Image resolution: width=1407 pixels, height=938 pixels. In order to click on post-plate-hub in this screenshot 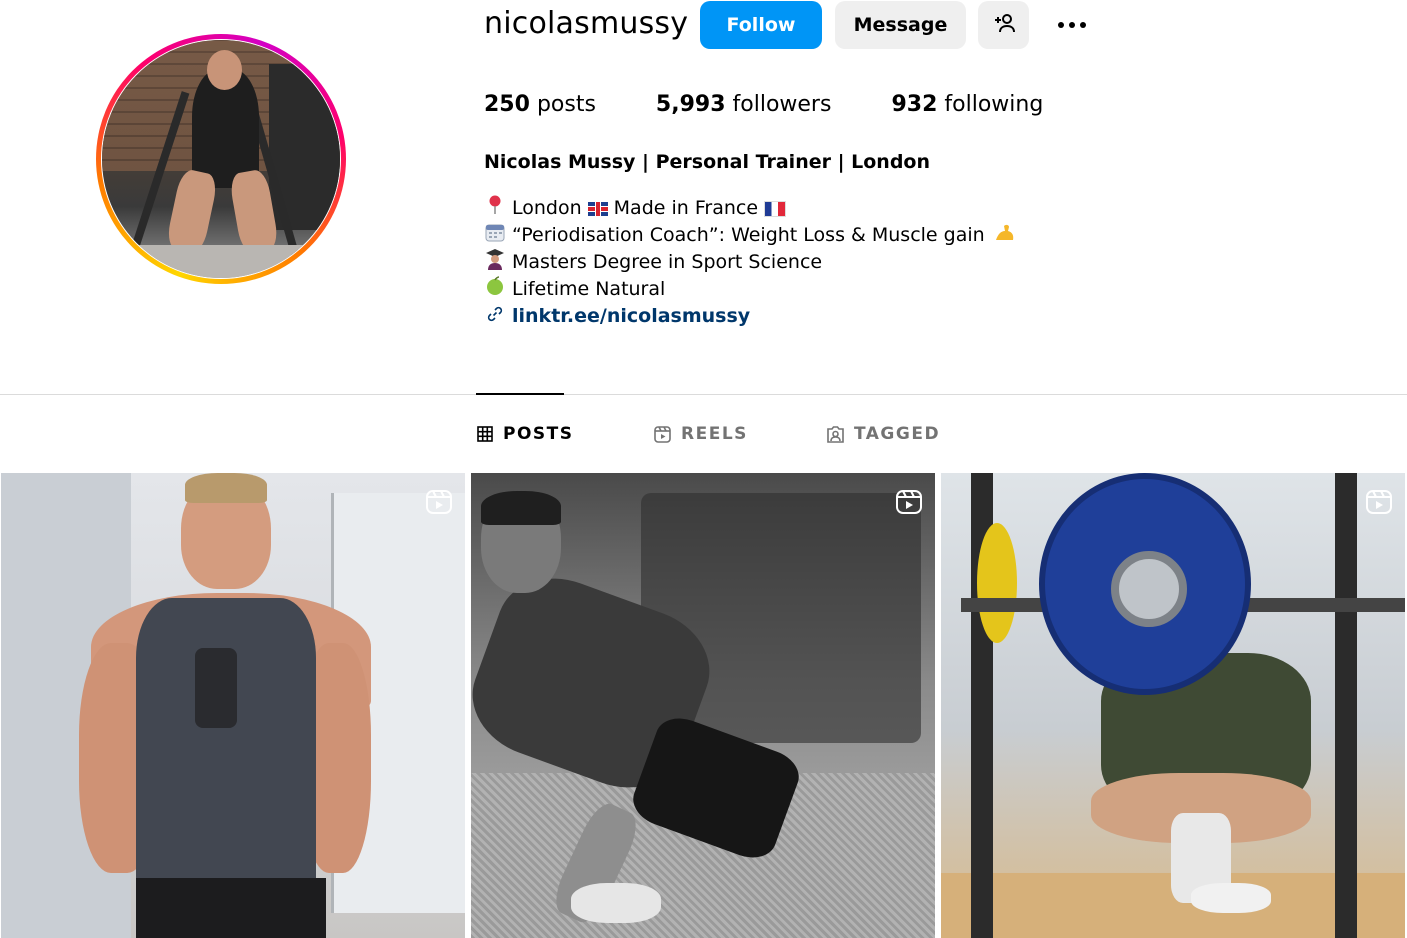, I will do `click(1149, 589)`.